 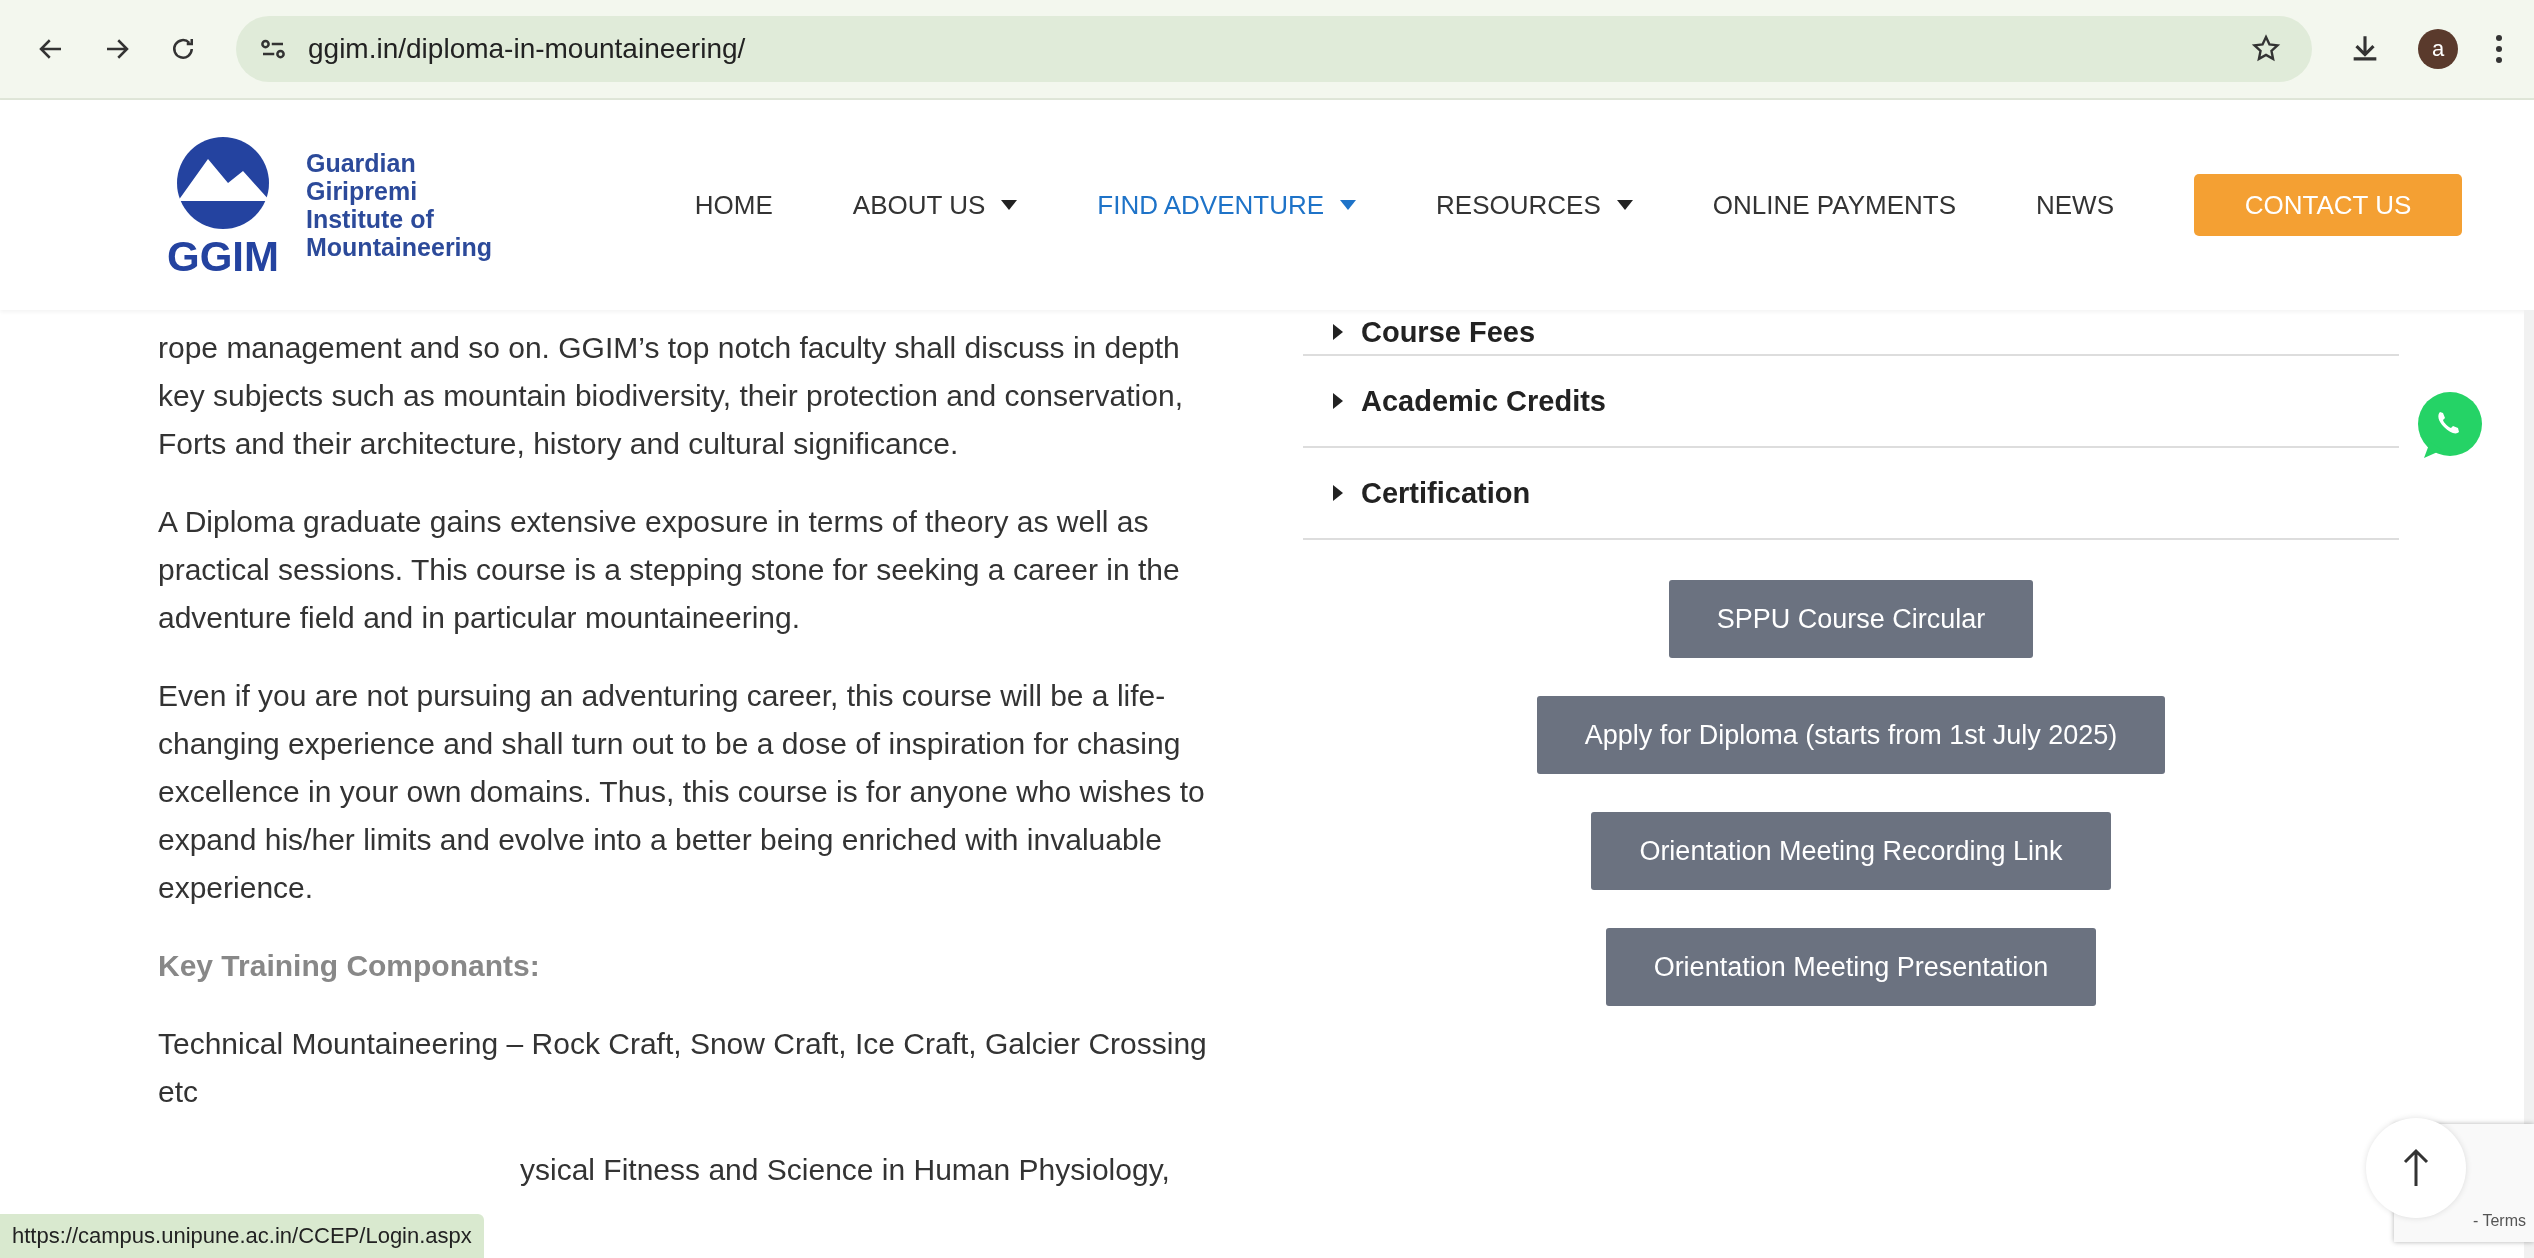 I want to click on status-bar-url: https://campus.unipune.ac.in/CCEP/Login.aspx, so click(x=242, y=1236).